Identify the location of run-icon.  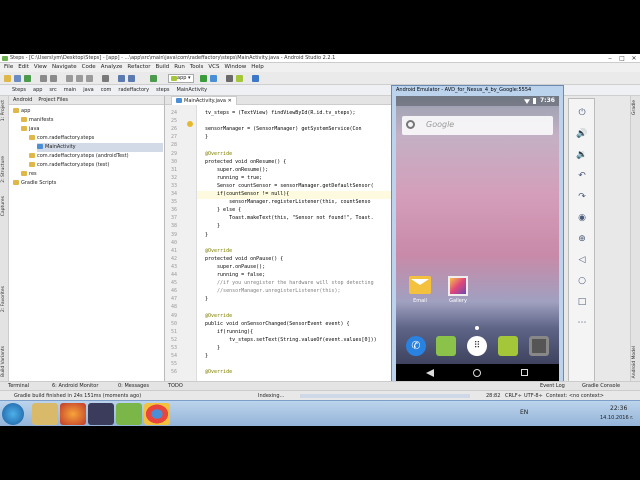
(203, 78).